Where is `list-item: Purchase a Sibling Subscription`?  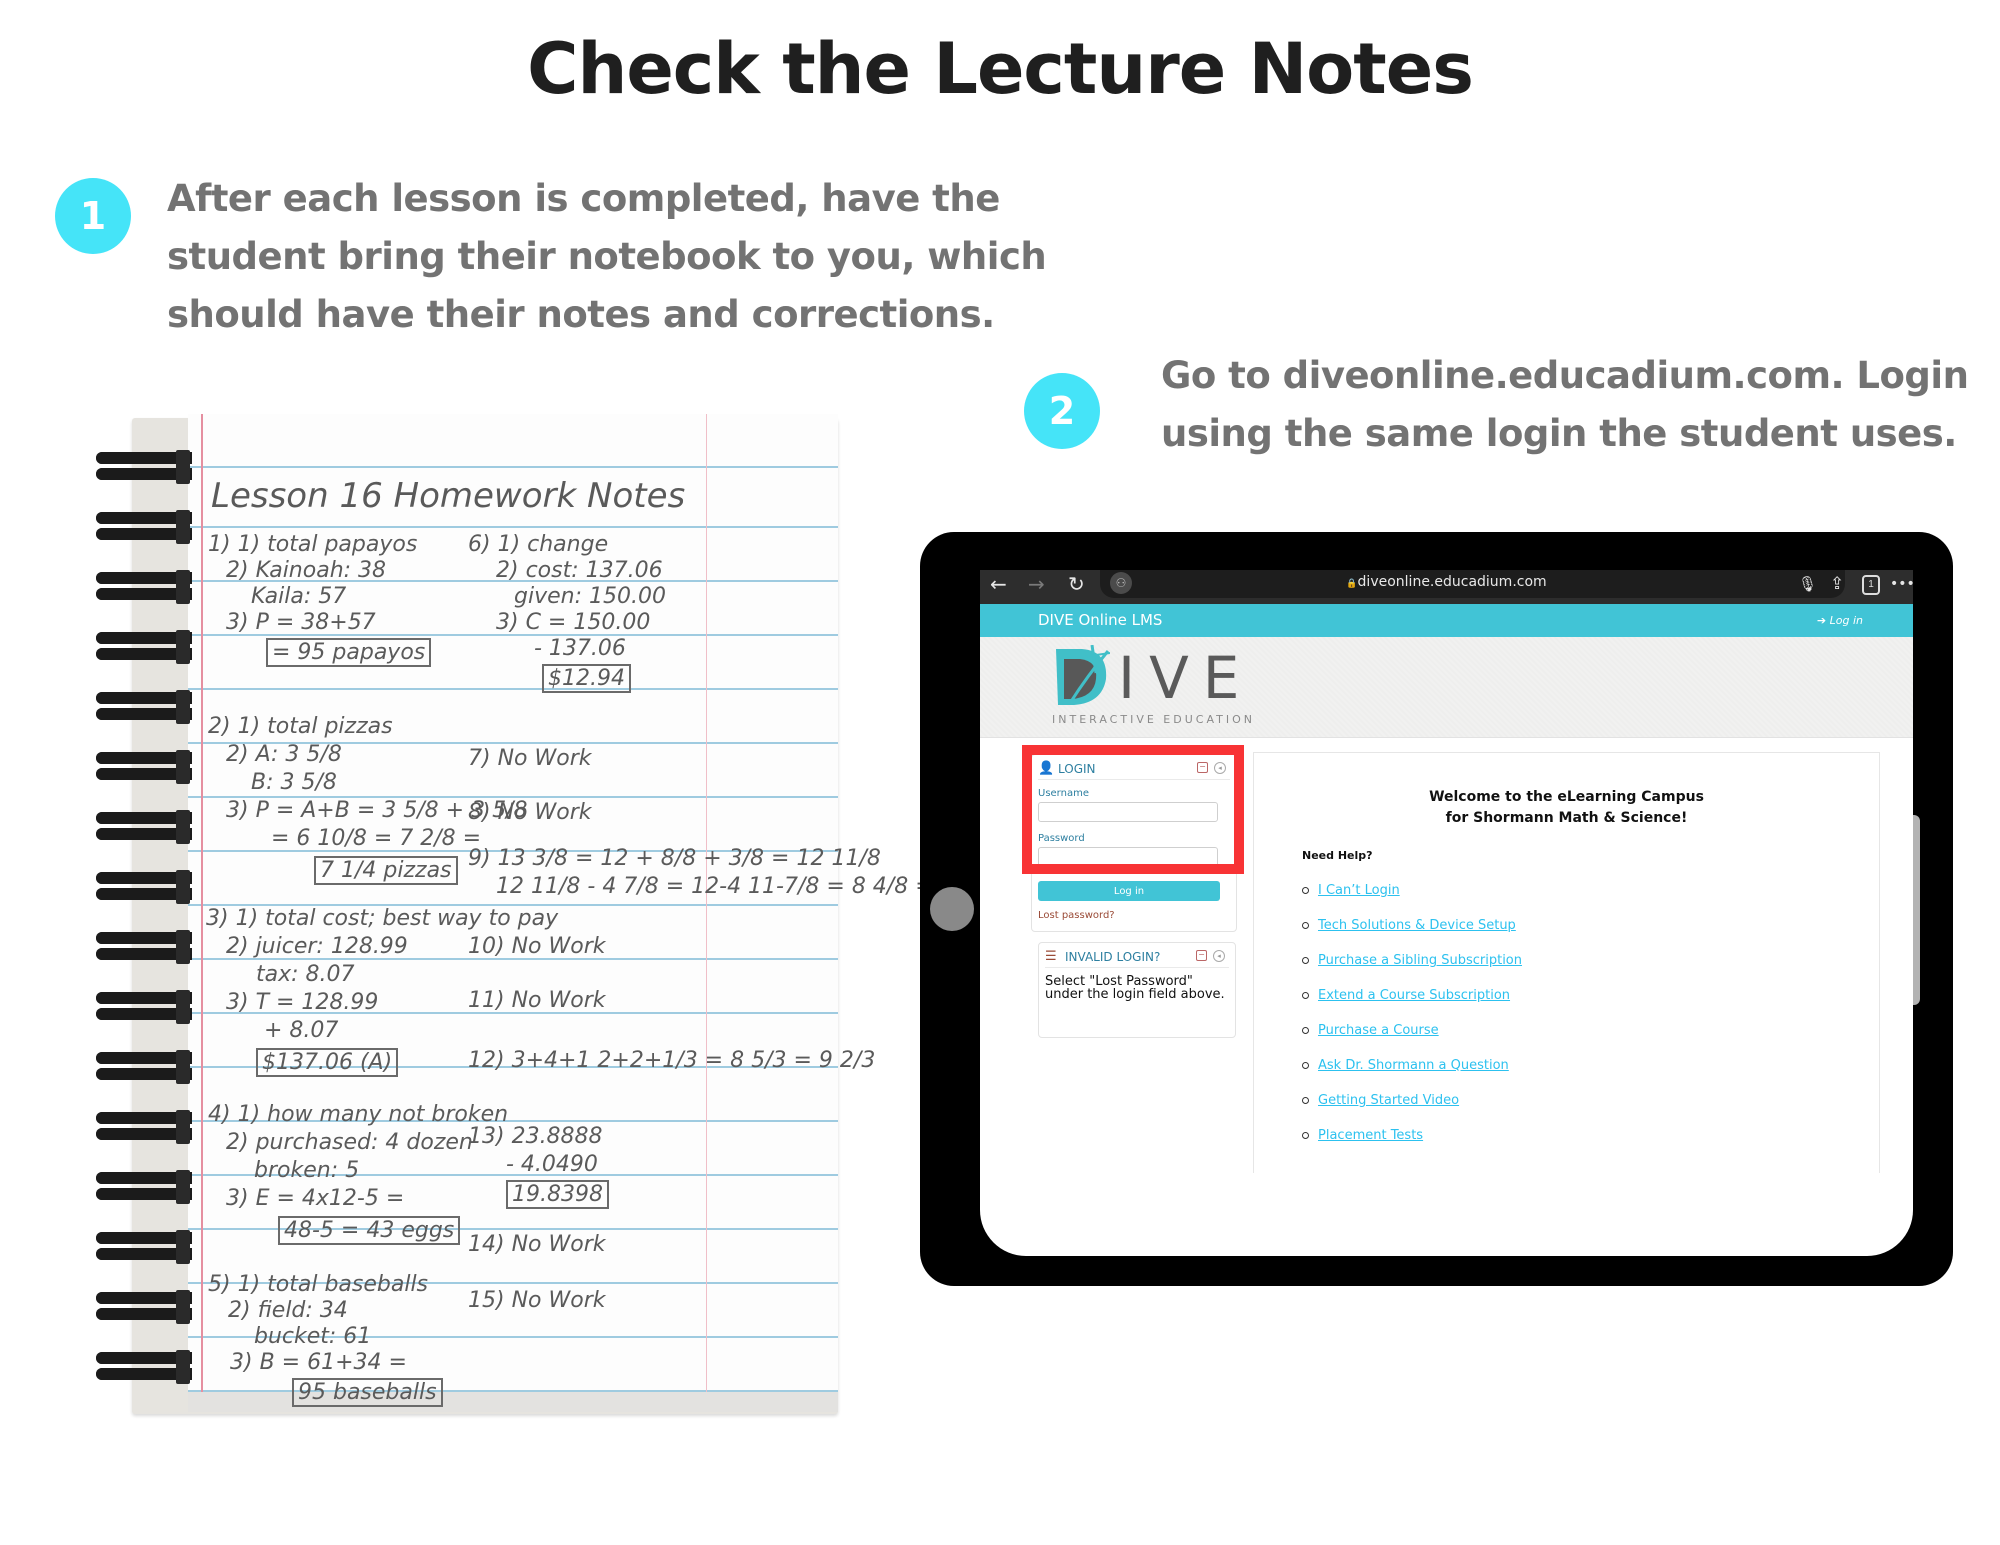
list-item: Purchase a Sibling Subscription is located at coordinates (1412, 968).